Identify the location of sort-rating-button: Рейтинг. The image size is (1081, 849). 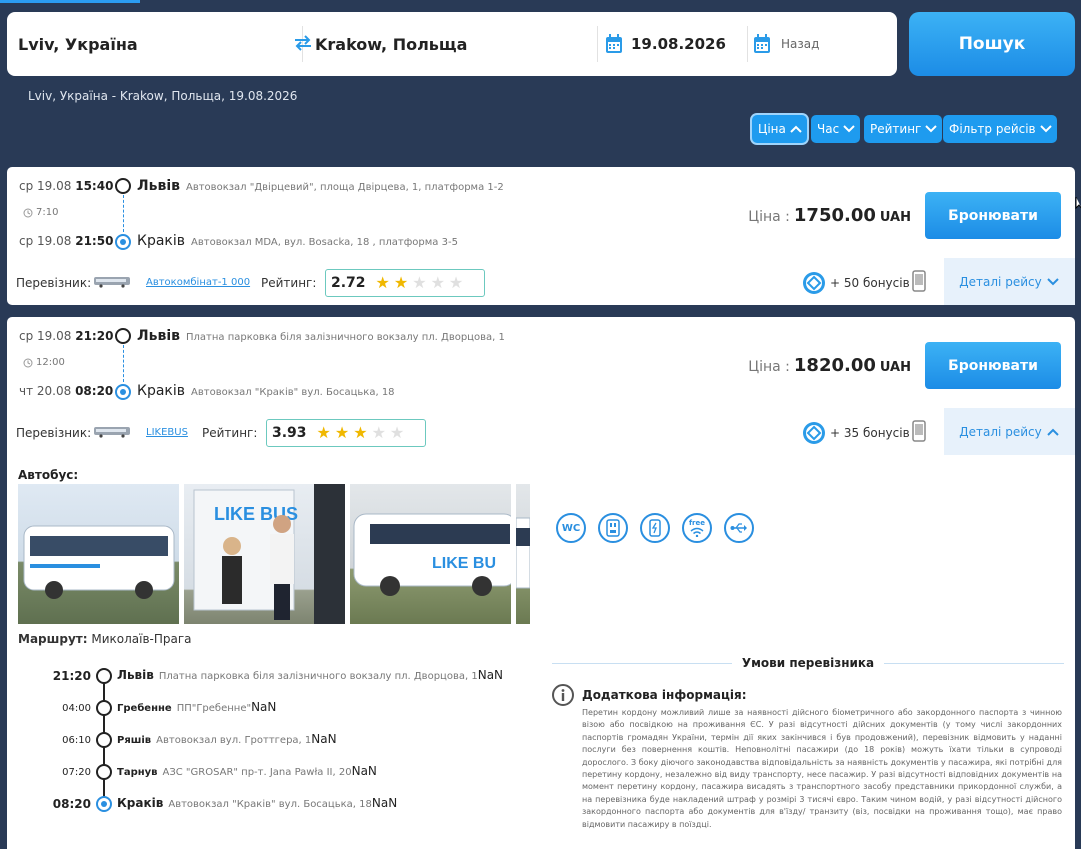
(903, 129).